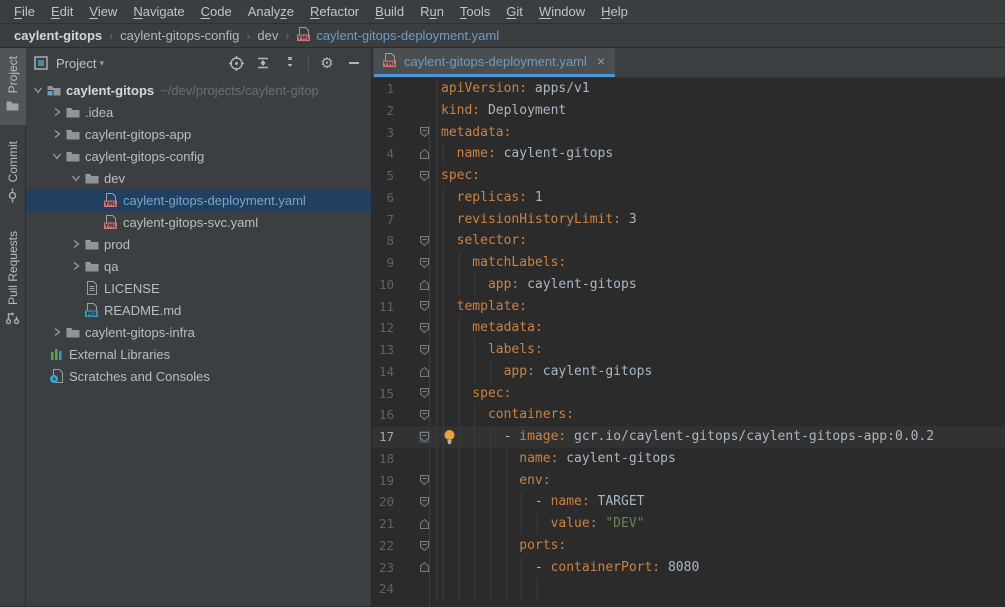  Describe the element at coordinates (475, 11) in the screenshot. I see `menu-tools: Tools` at that location.